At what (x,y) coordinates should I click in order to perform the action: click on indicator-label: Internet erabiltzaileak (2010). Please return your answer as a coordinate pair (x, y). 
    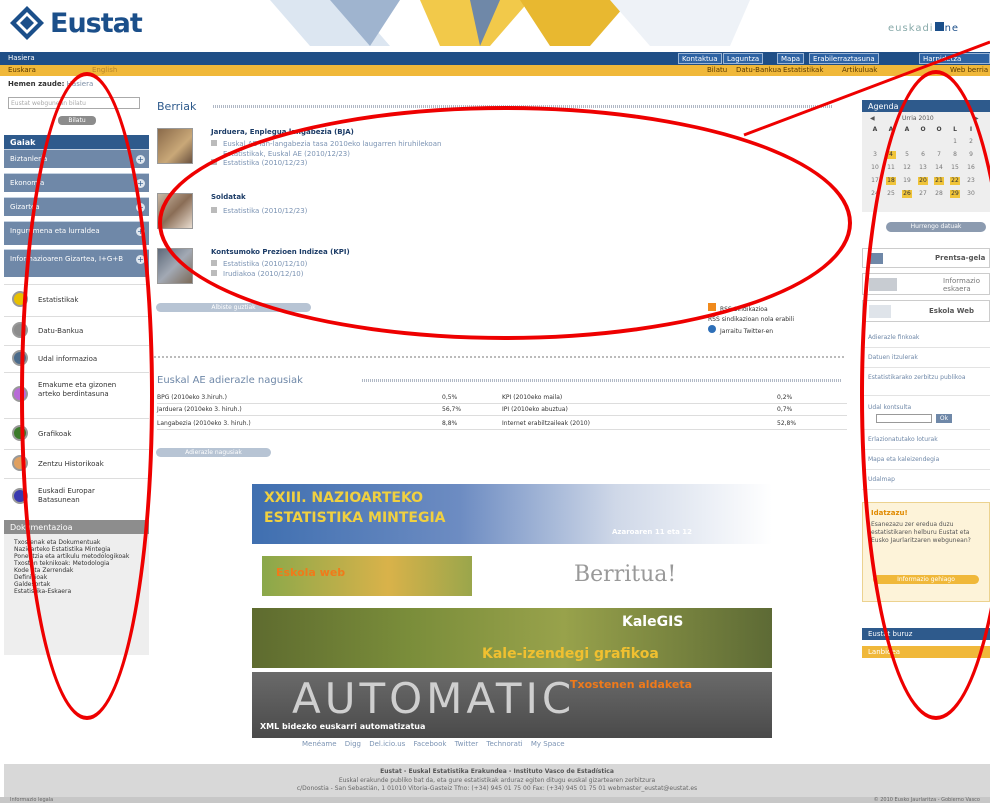
    Looking at the image, I should click on (546, 423).